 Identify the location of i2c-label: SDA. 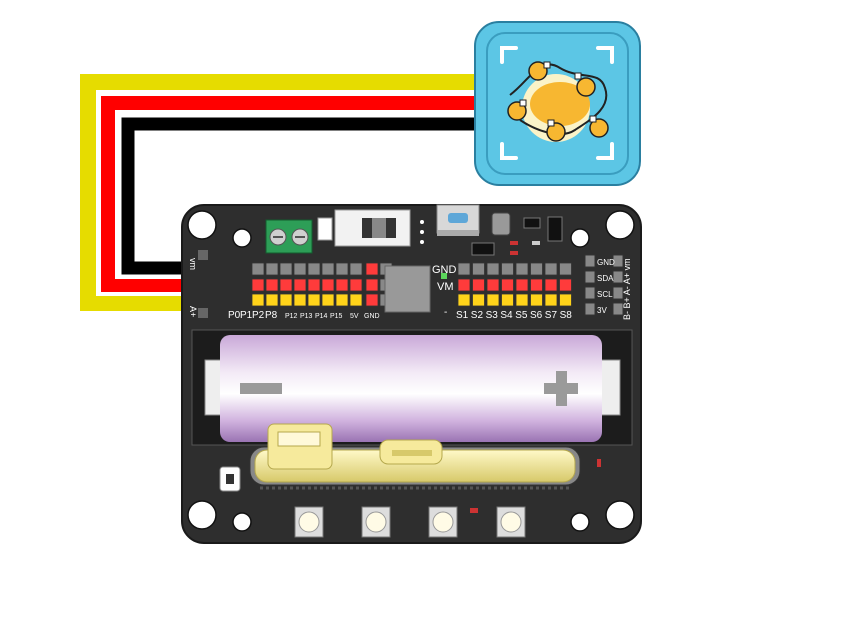
(605, 278).